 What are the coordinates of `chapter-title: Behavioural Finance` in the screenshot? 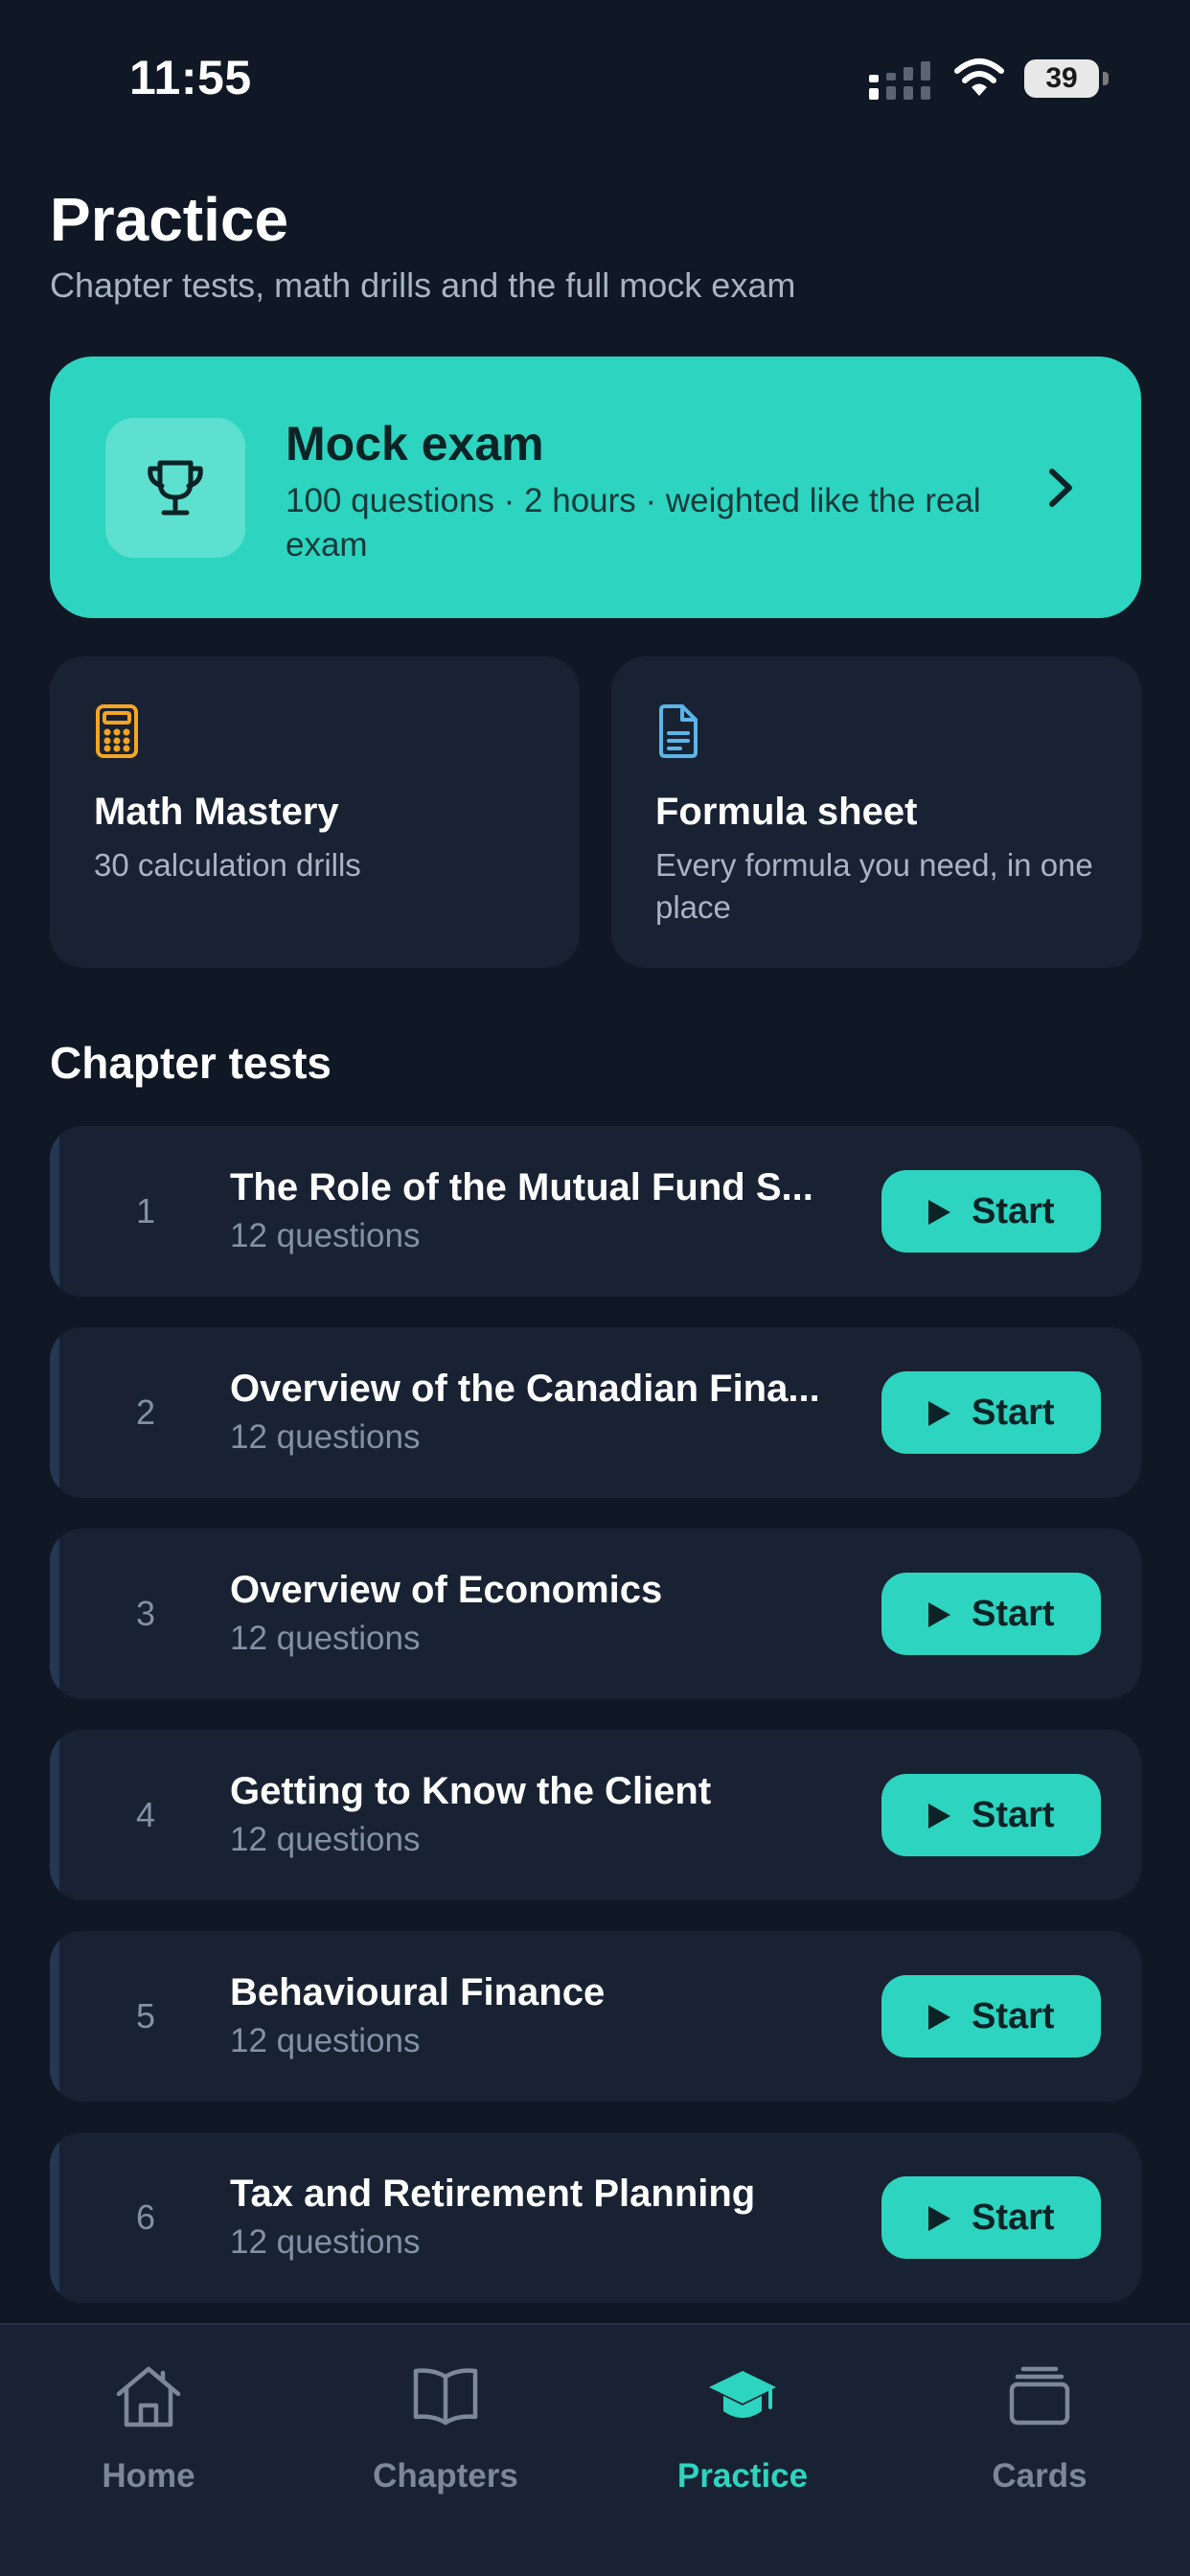 It's located at (418, 1992).